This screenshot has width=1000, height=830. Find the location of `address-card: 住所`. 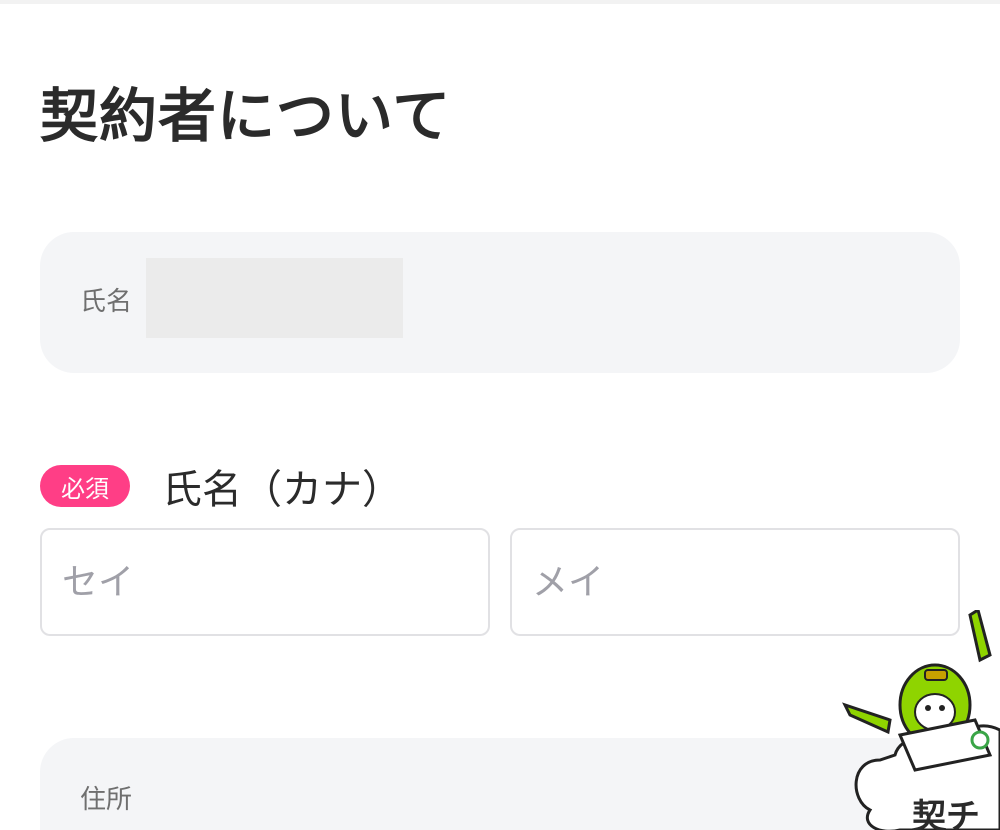

address-card: 住所 is located at coordinates (500, 784).